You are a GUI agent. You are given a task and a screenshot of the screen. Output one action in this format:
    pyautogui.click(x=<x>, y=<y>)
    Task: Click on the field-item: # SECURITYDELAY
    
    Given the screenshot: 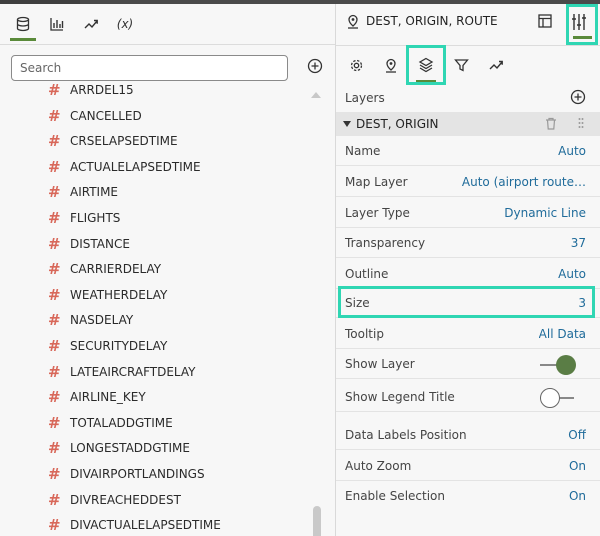 What is the action you would take?
    pyautogui.click(x=107, y=346)
    